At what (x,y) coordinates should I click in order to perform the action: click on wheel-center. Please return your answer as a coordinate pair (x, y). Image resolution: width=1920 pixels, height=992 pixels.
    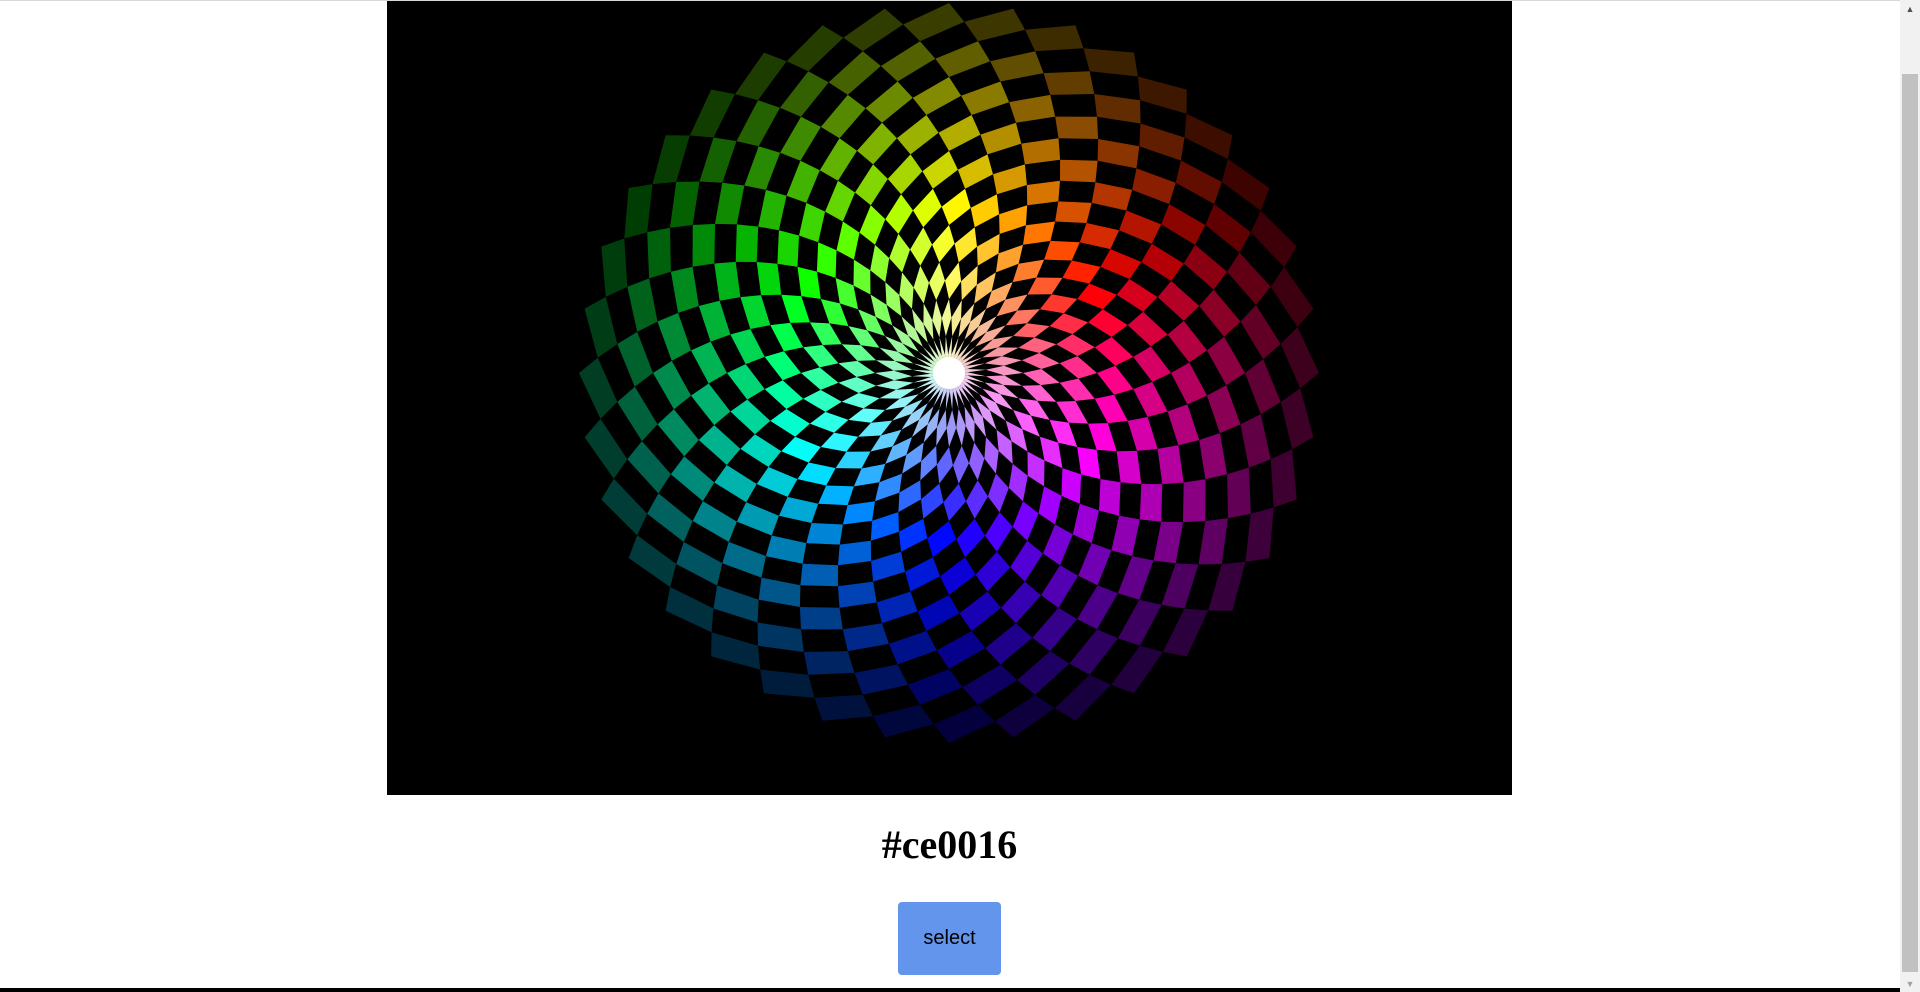
    Looking at the image, I should click on (949, 373).